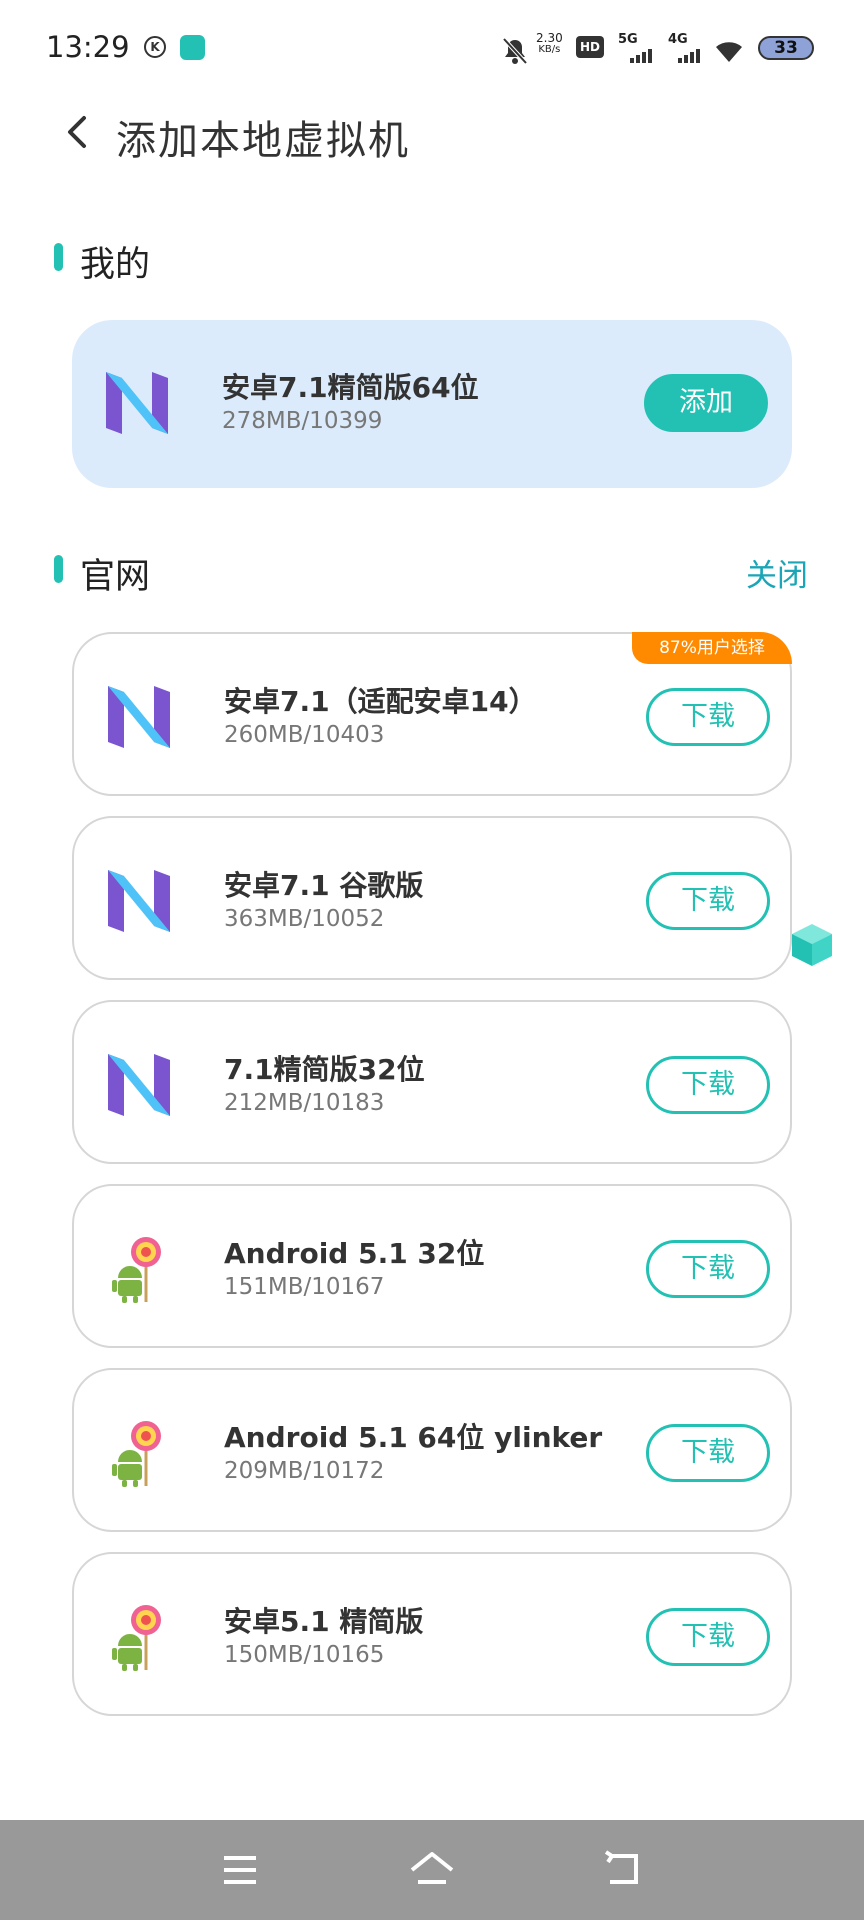 The image size is (864, 1920). Describe the element at coordinates (590, 47) in the screenshot. I see `hd-voice-icon: HD` at that location.